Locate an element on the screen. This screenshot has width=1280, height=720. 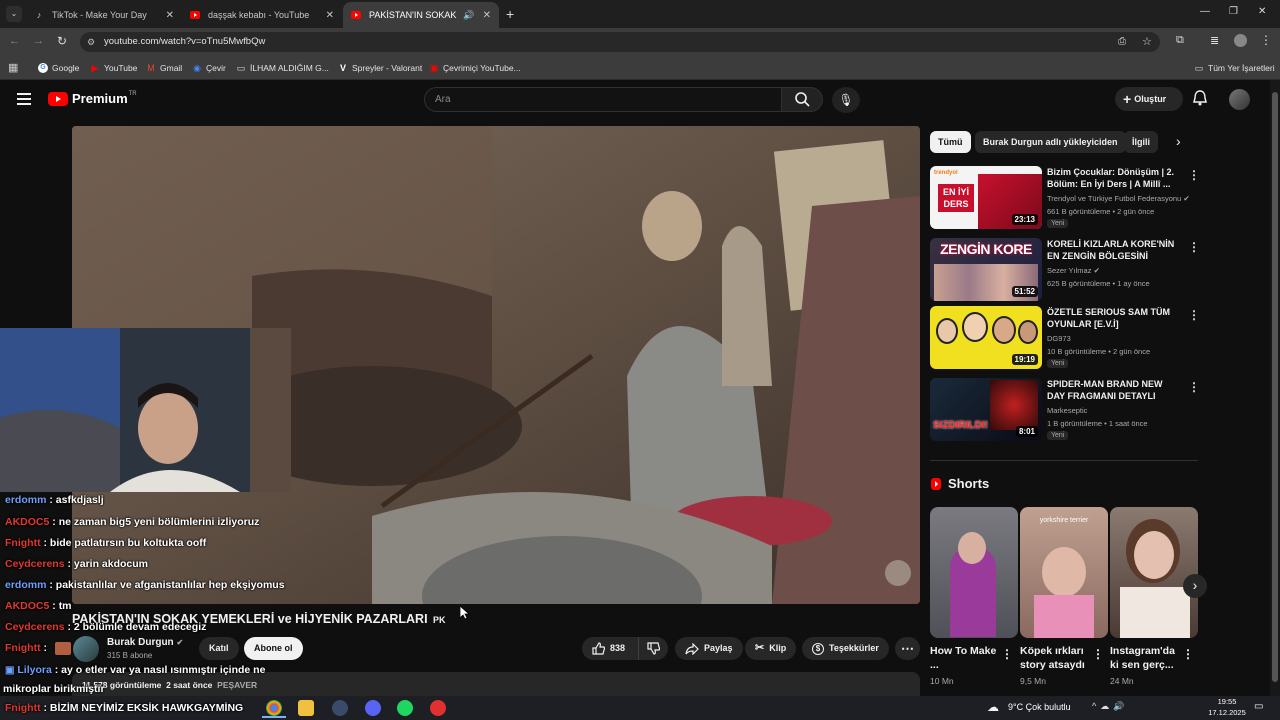
chrome-taskbar-icon is located at coordinates (274, 708).